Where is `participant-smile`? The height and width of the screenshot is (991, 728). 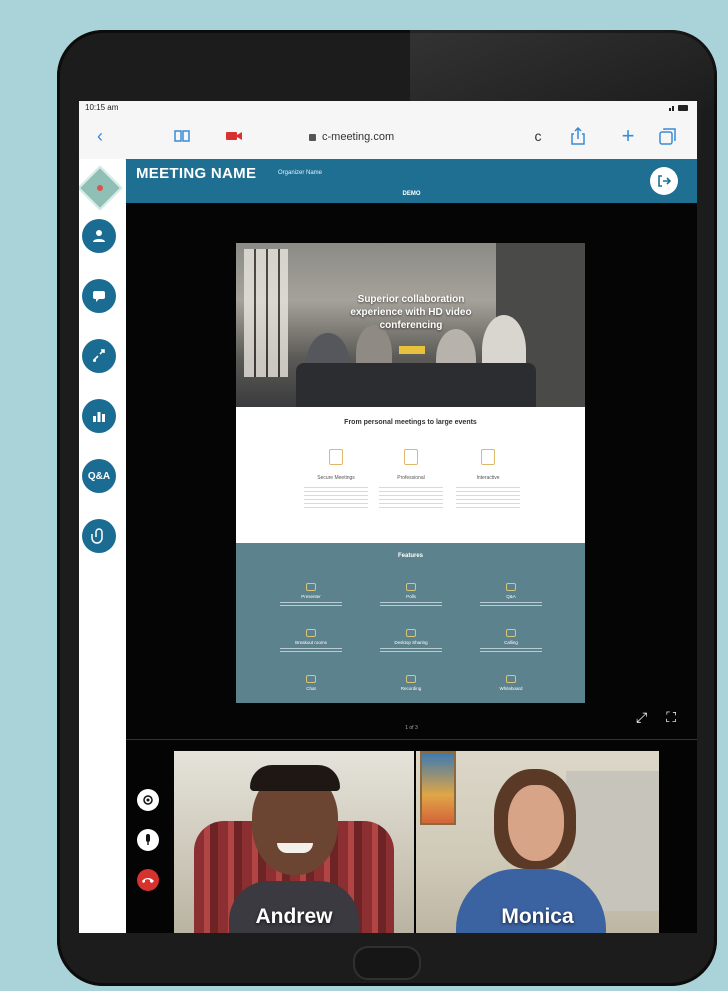
participant-smile is located at coordinates (295, 848).